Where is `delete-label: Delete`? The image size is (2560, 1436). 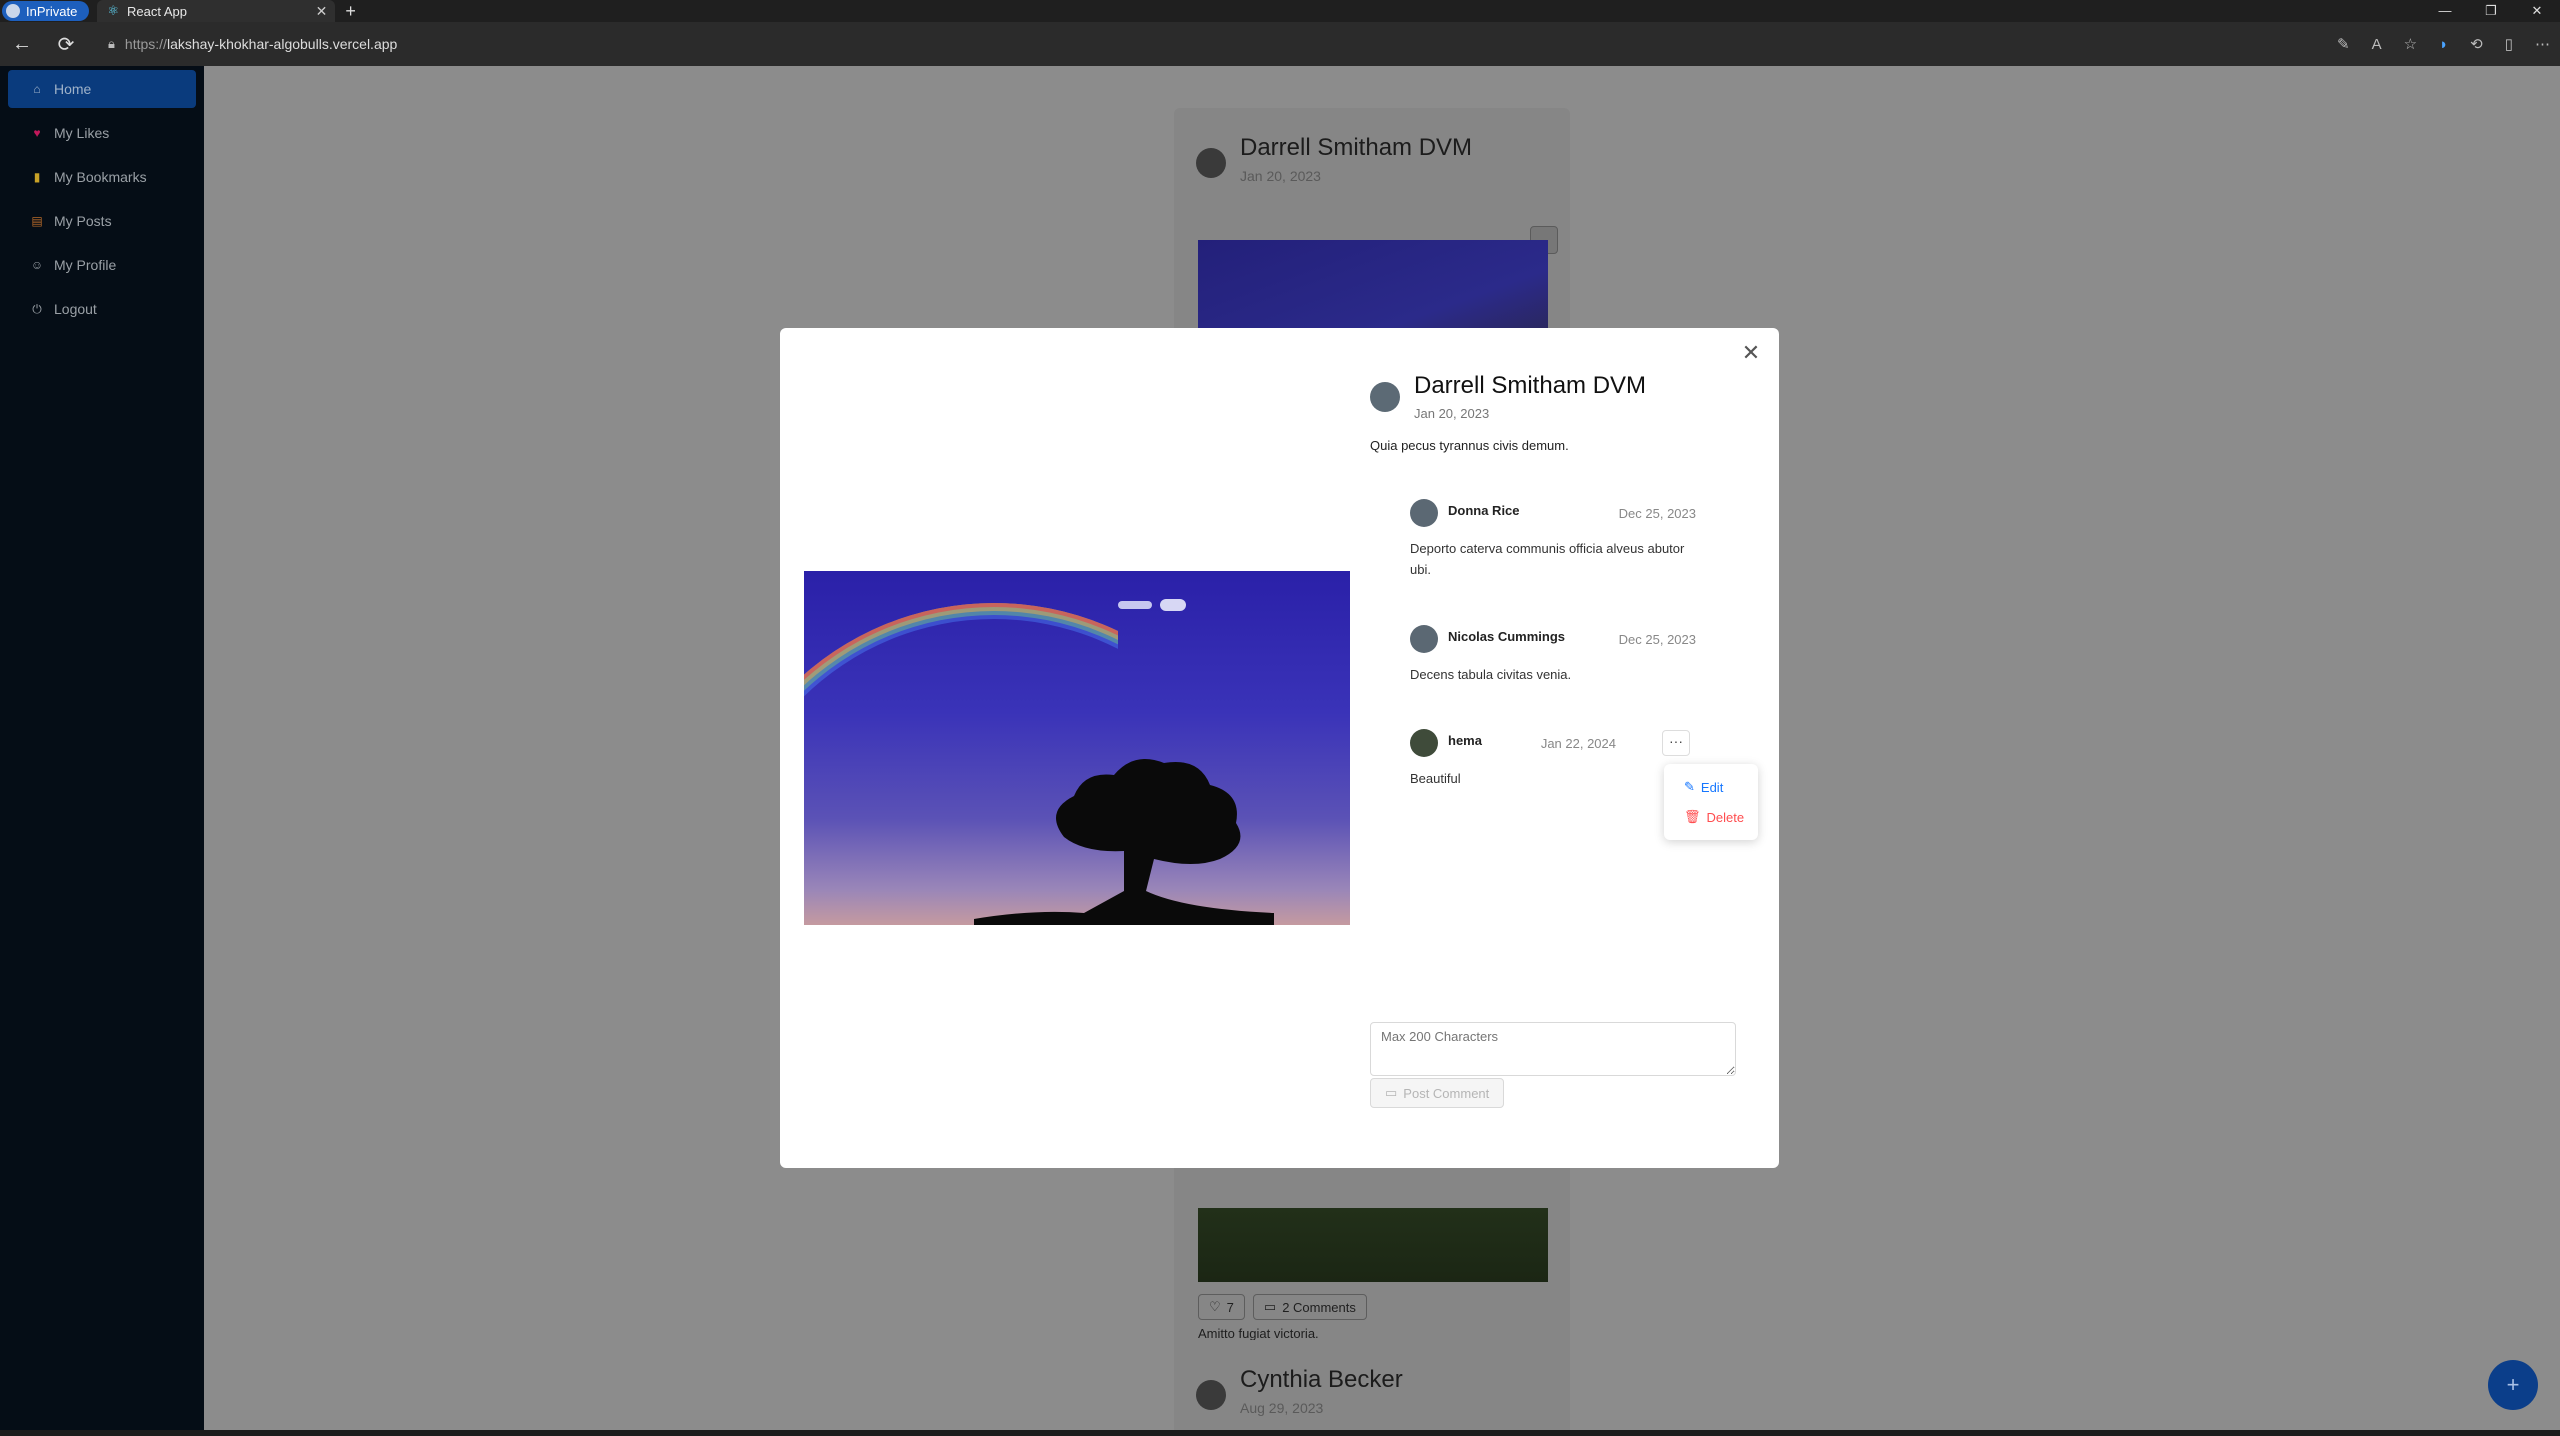
delete-label: Delete is located at coordinates (1725, 817).